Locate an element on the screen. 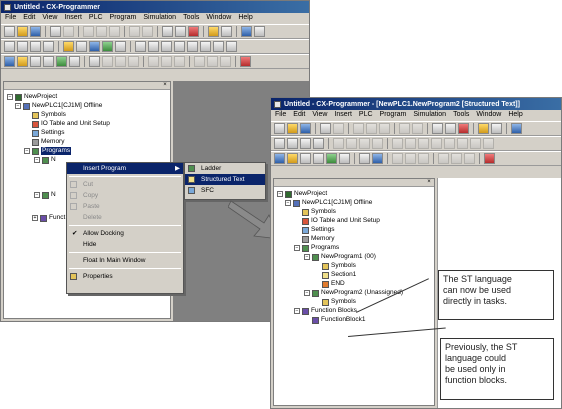 The image size is (562, 409). menu-help: Help is located at coordinates (245, 18).